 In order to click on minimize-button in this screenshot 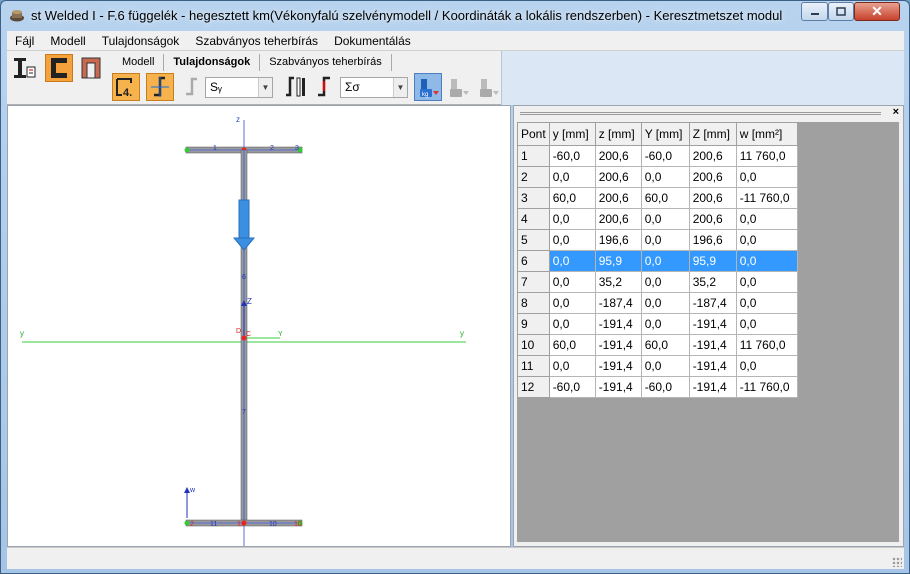, I will do `click(814, 11)`.